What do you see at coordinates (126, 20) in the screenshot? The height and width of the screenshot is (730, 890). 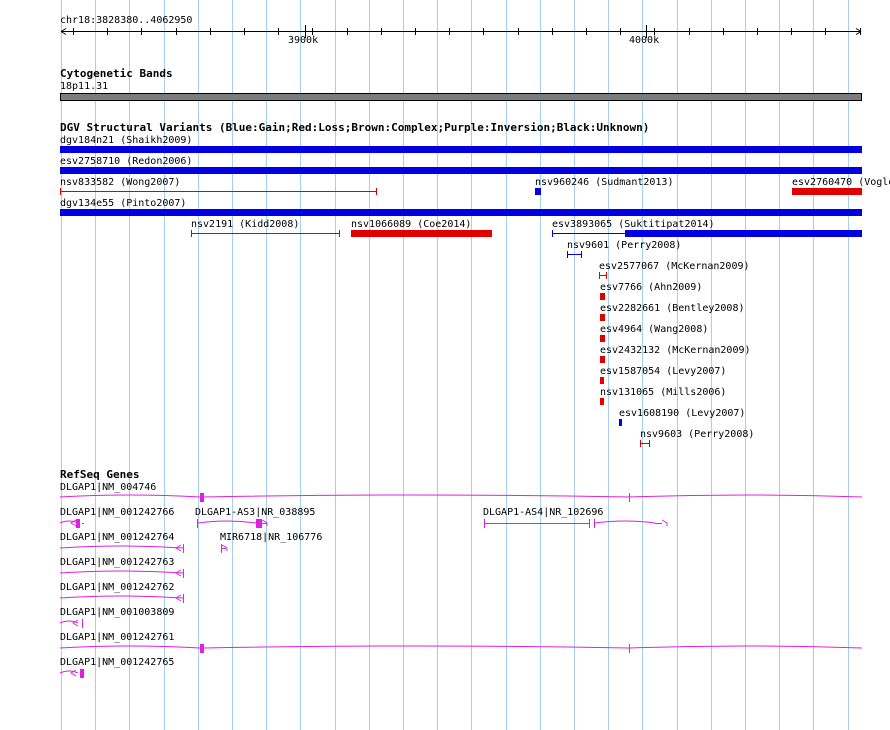 I see `position-label: chr18:3828380..4062950` at bounding box center [126, 20].